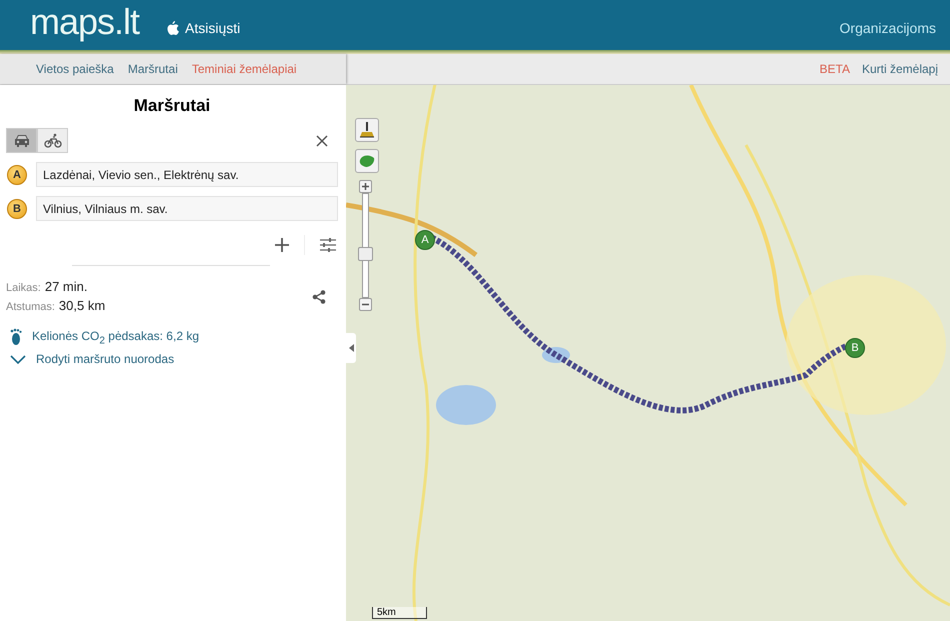  Describe the element at coordinates (82, 305) in the screenshot. I see `summary-value: 30,5 km` at that location.